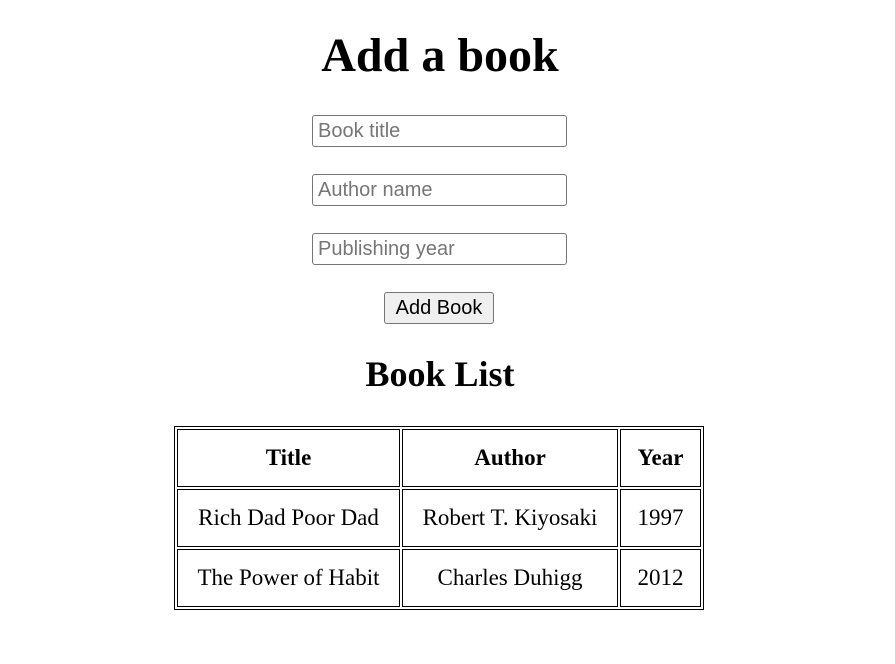  I want to click on column-header-title: Title, so click(288, 458).